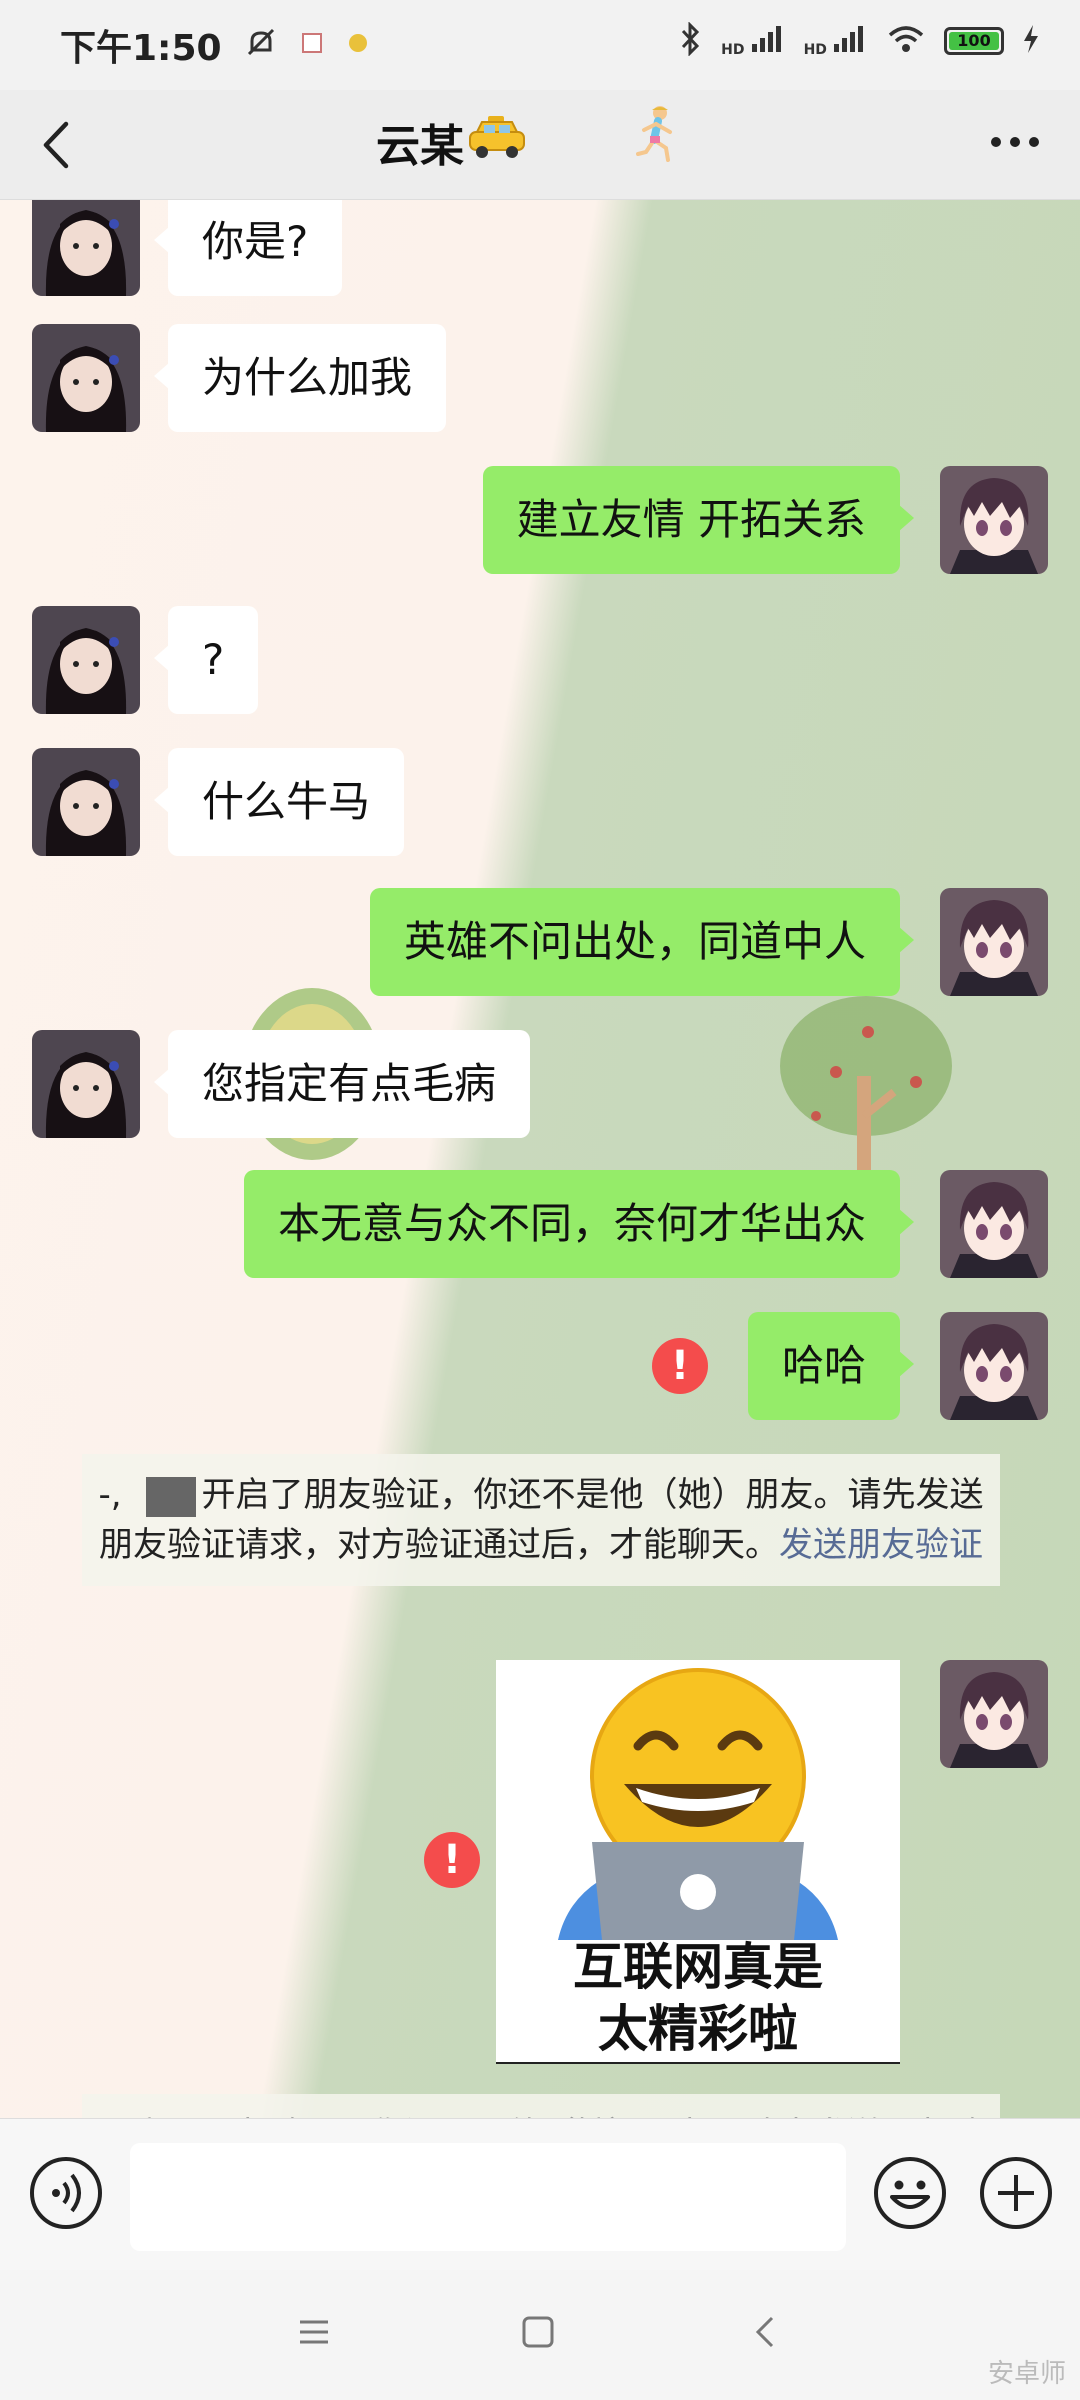 Image resolution: width=1080 pixels, height=2400 pixels. I want to click on battery-icon: 100, so click(974, 41).